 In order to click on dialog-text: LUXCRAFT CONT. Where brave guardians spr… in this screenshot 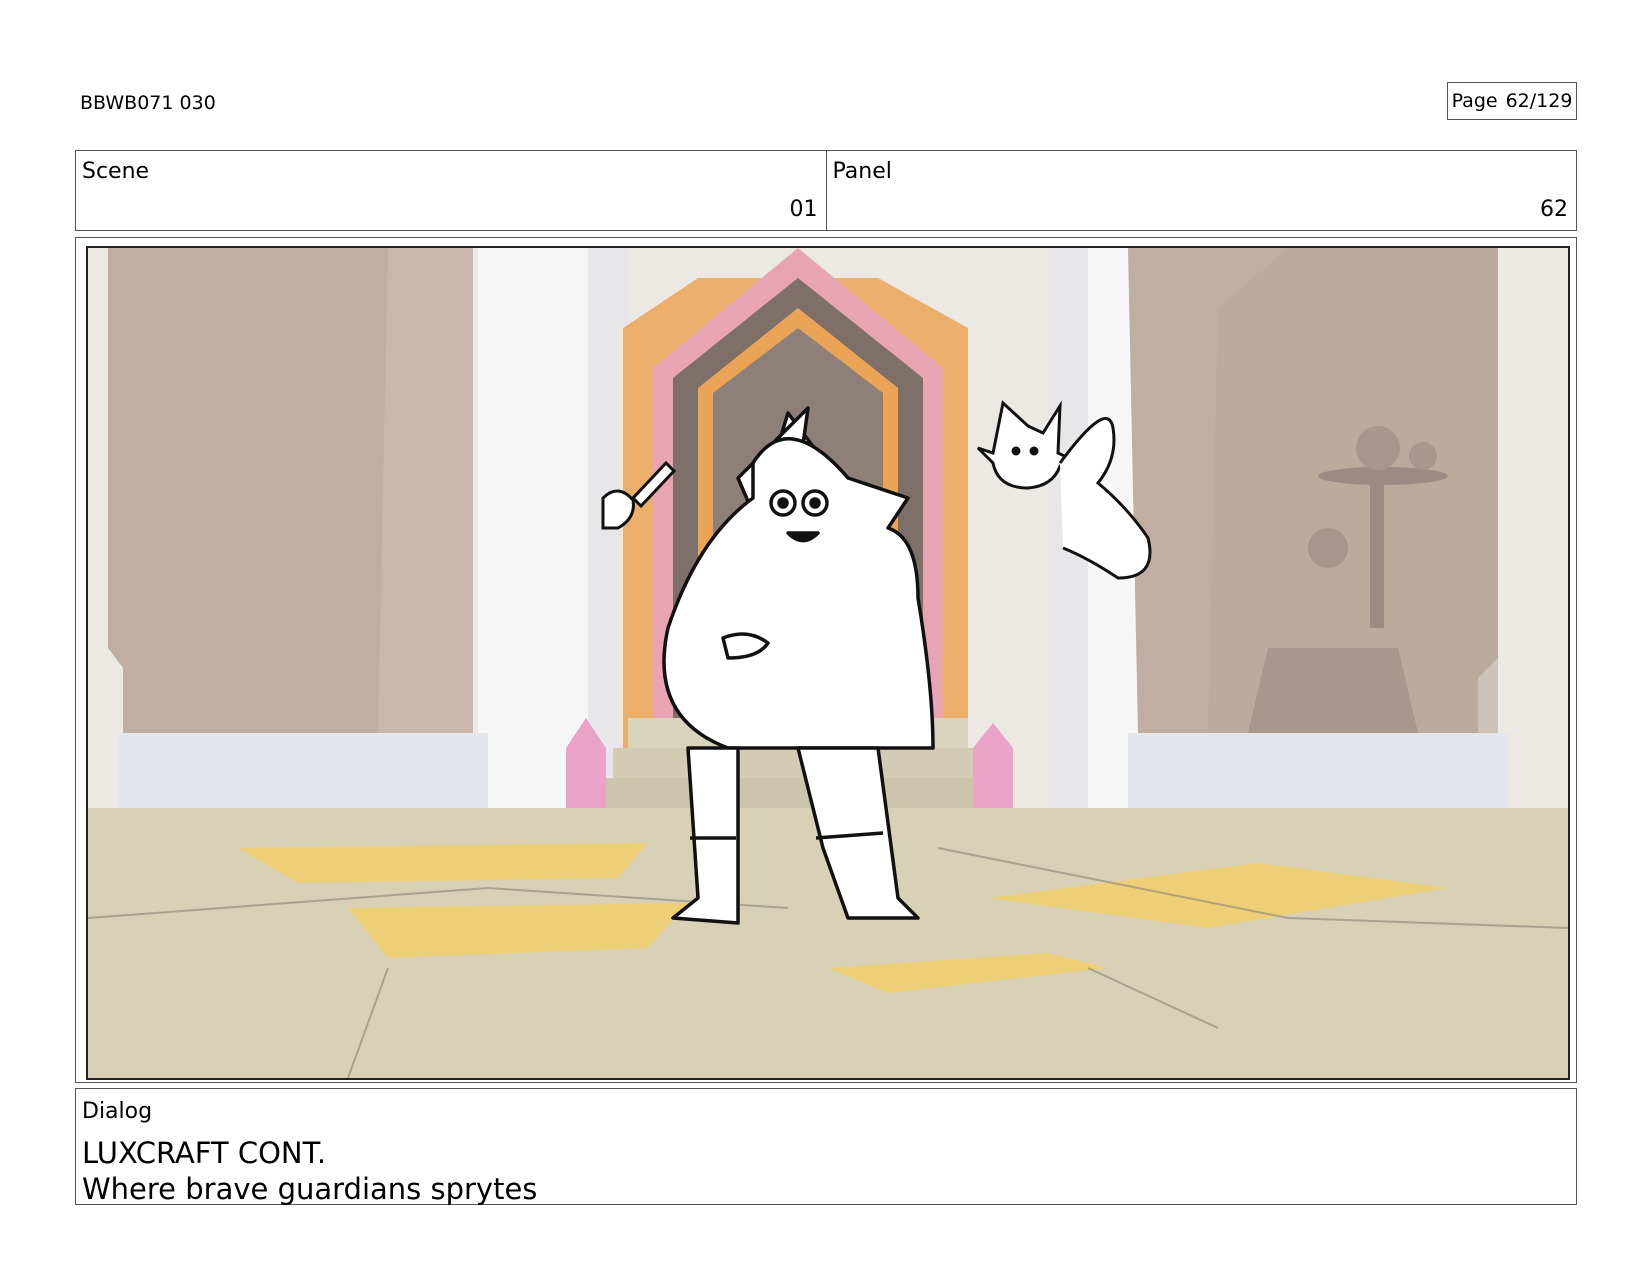, I will do `click(309, 1171)`.